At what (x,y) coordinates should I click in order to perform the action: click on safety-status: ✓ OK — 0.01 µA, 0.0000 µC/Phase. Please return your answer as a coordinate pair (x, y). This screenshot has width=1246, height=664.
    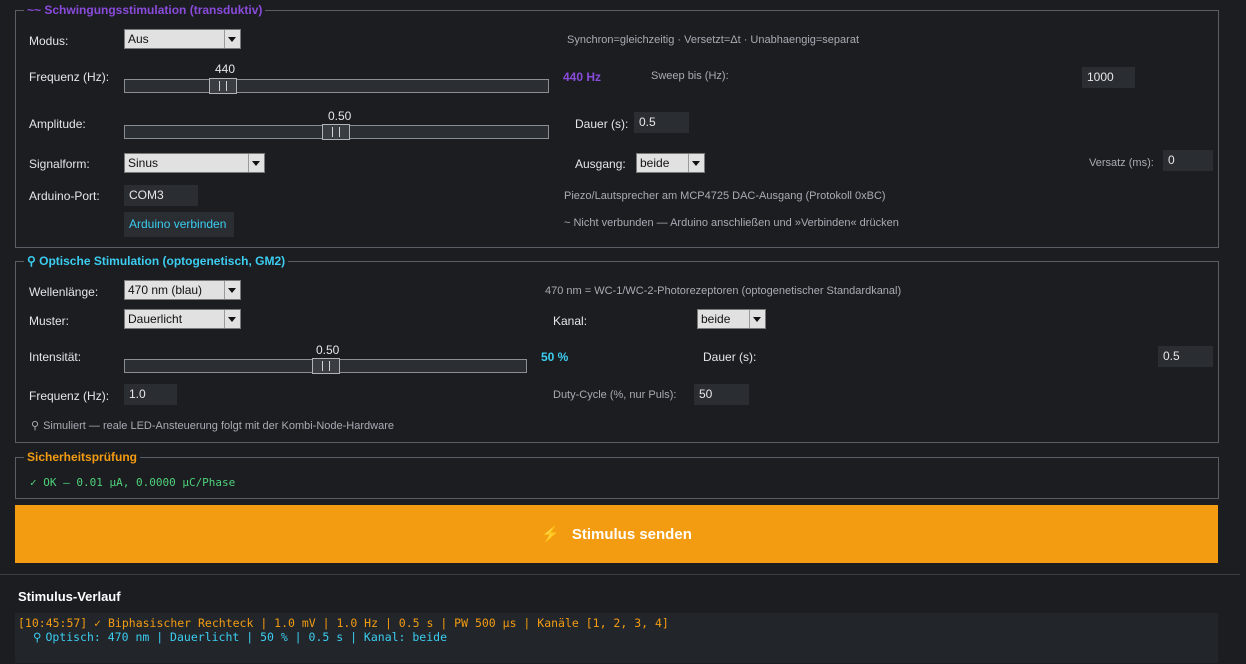
    Looking at the image, I should click on (133, 482).